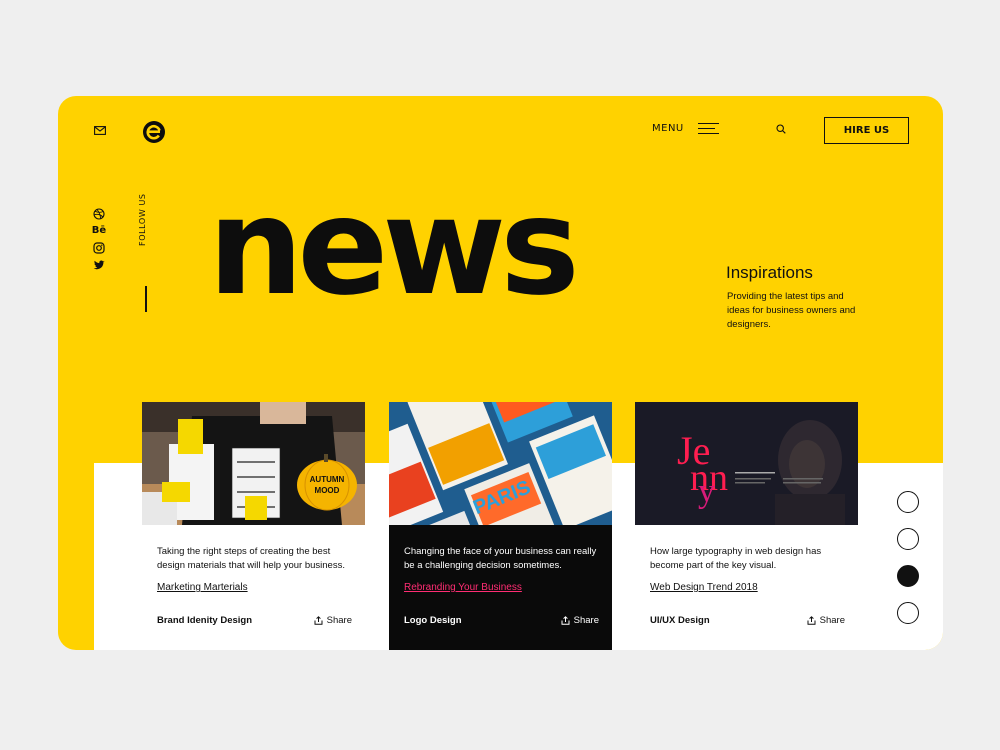 Image resolution: width=1000 pixels, height=750 pixels. What do you see at coordinates (142, 219) in the screenshot?
I see `follow-us-label: FOLLOW US` at bounding box center [142, 219].